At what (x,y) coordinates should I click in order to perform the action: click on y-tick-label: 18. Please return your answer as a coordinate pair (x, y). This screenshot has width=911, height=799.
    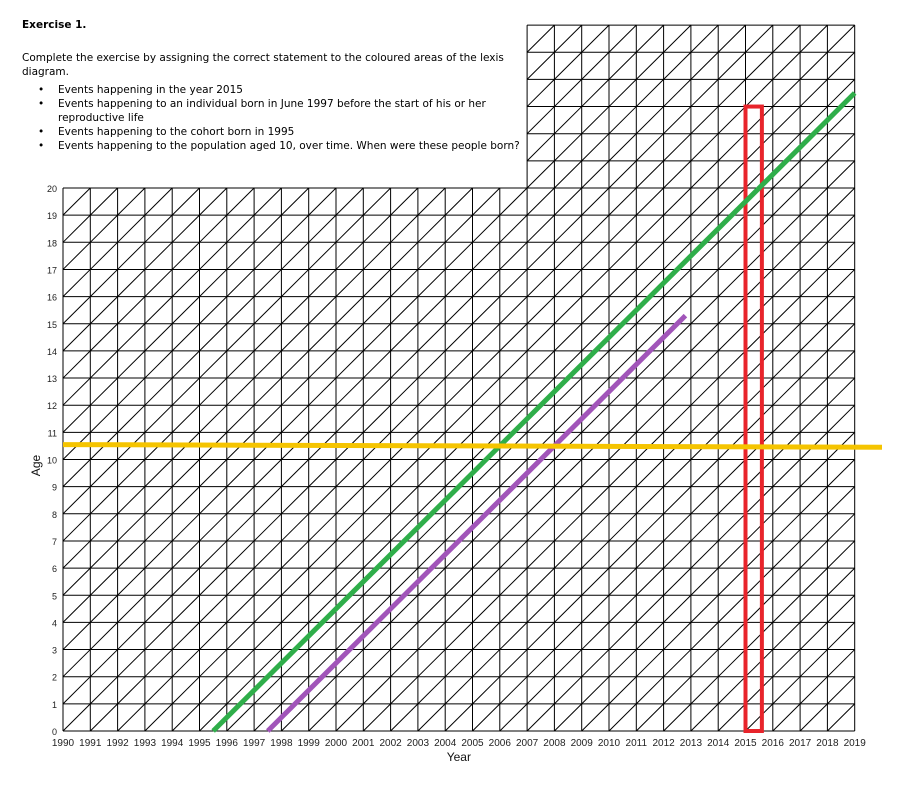
    Looking at the image, I should click on (52, 243).